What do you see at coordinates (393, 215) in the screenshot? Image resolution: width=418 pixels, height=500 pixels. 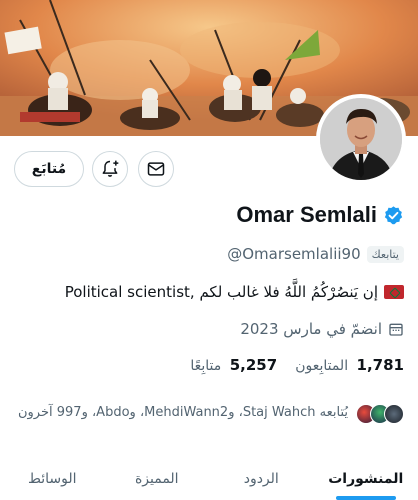 I see `verified-badge-icon` at bounding box center [393, 215].